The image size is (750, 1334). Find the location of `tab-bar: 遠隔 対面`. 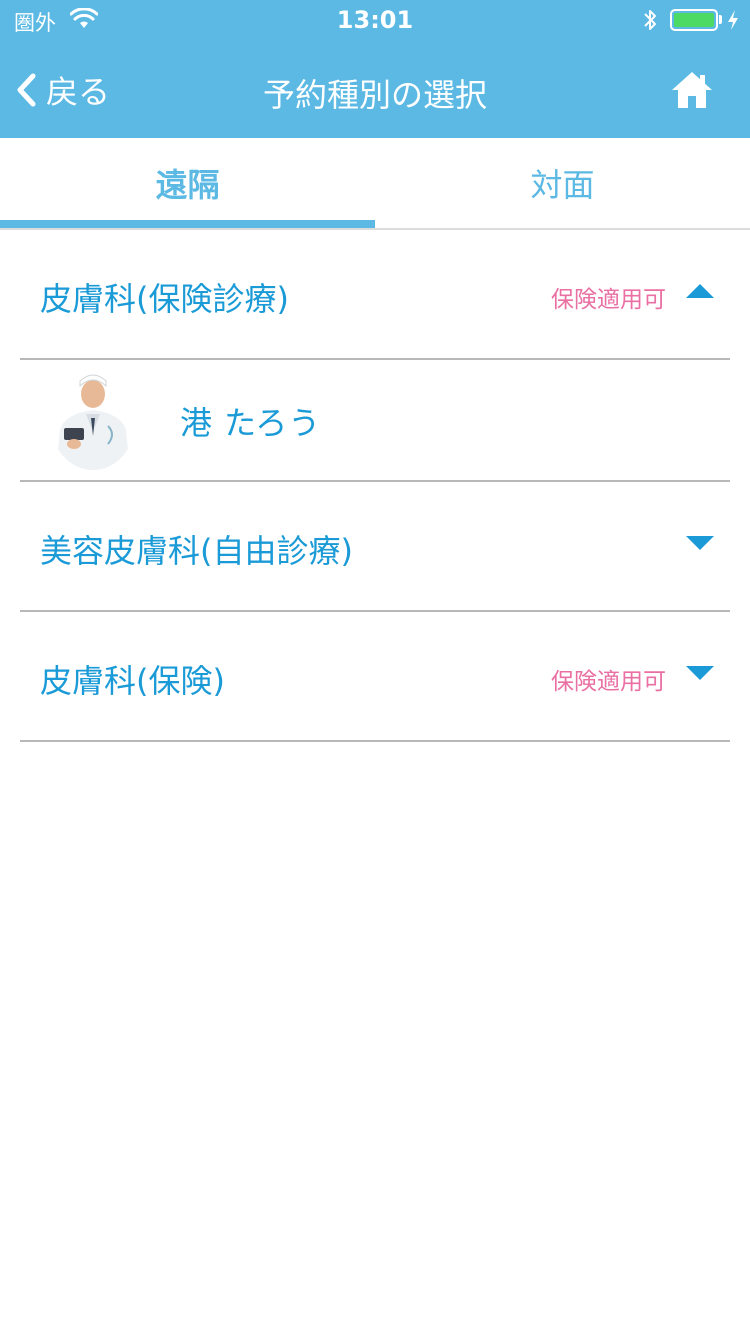

tab-bar: 遠隔 対面 is located at coordinates (375, 184).